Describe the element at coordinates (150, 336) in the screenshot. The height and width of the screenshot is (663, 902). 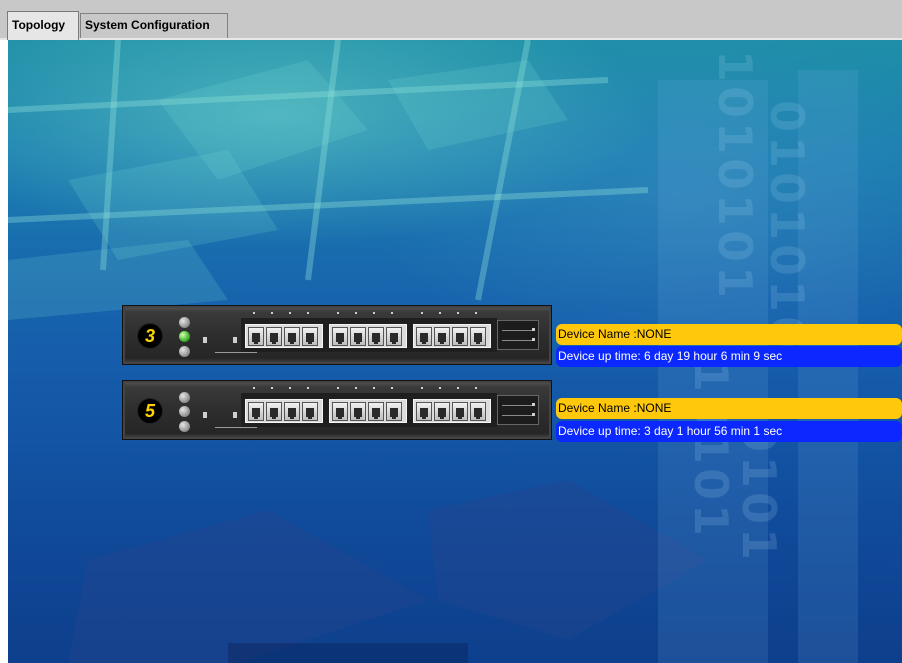
I see `unit-number-badge: 3` at that location.